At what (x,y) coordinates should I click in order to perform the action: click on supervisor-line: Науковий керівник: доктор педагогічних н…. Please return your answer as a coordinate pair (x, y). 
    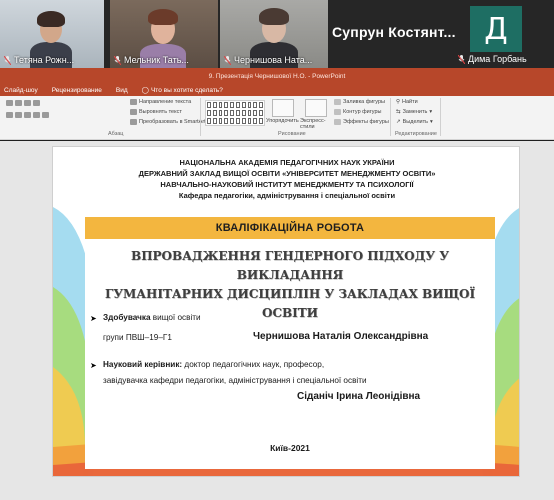
    Looking at the image, I should click on (214, 364).